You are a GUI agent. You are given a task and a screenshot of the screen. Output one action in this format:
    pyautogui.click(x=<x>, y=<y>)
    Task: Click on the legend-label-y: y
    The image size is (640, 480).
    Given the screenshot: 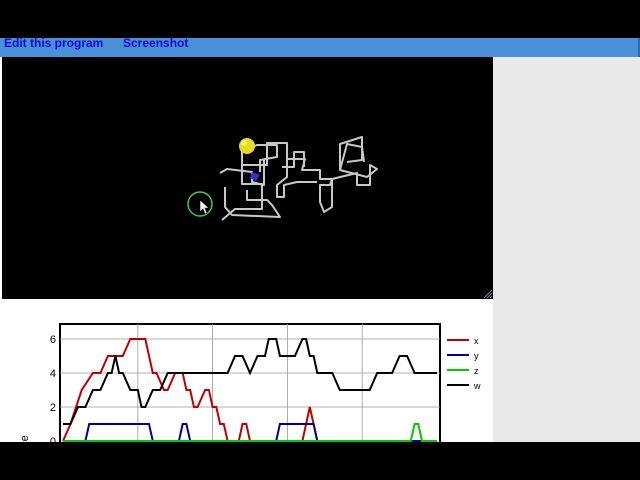 What is the action you would take?
    pyautogui.click(x=476, y=356)
    